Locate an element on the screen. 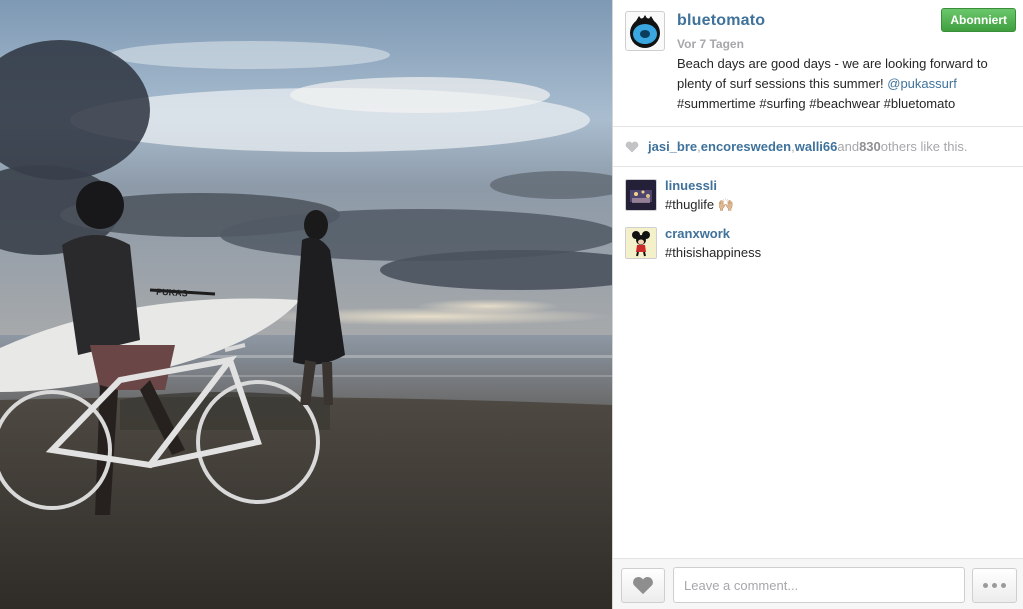 The image size is (1023, 609). comment-text: #thuglife 🙌🏼 is located at coordinates (699, 204).